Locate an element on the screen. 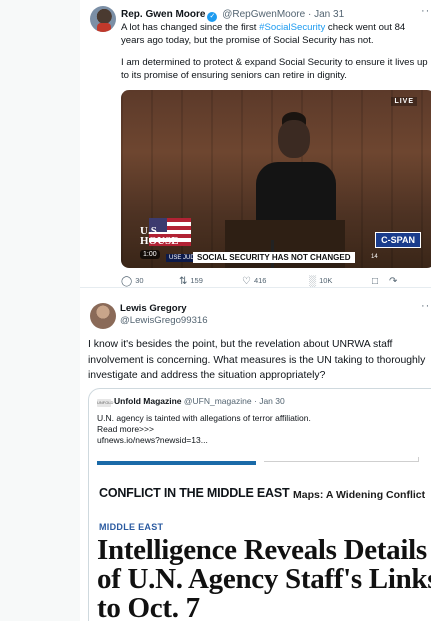  speaker-figure is located at coordinates (296, 172).